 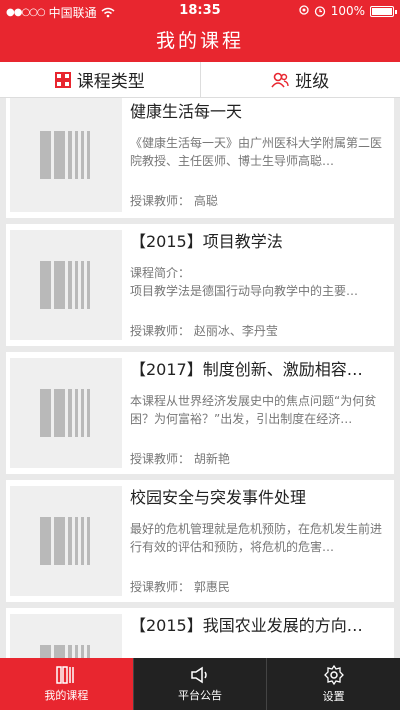 I want to click on nav-settings: 设置, so click(x=333, y=684).